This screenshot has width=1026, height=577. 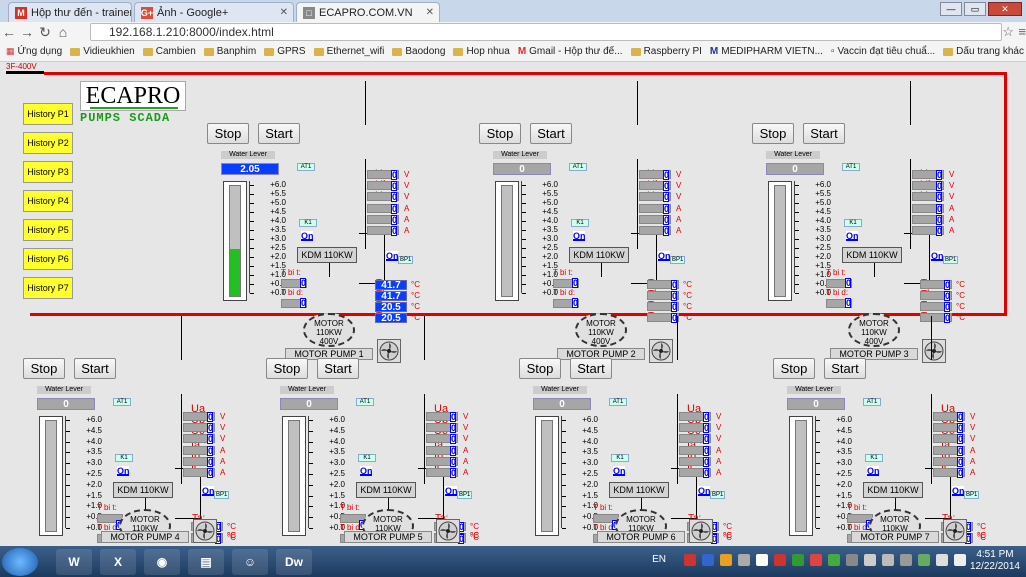 I want to click on scale-tick: +2.0, so click(x=580, y=484).